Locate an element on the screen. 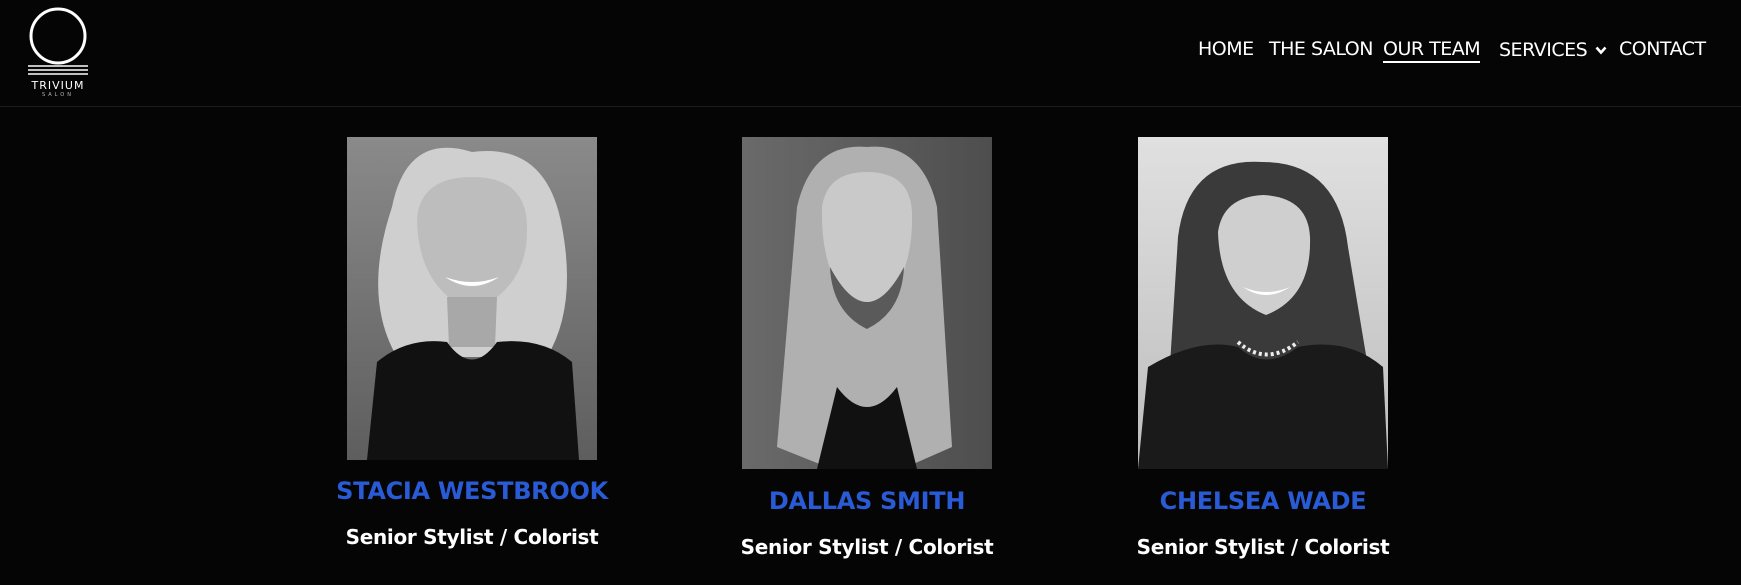  logo-subtitle: SALON is located at coordinates (58, 95).